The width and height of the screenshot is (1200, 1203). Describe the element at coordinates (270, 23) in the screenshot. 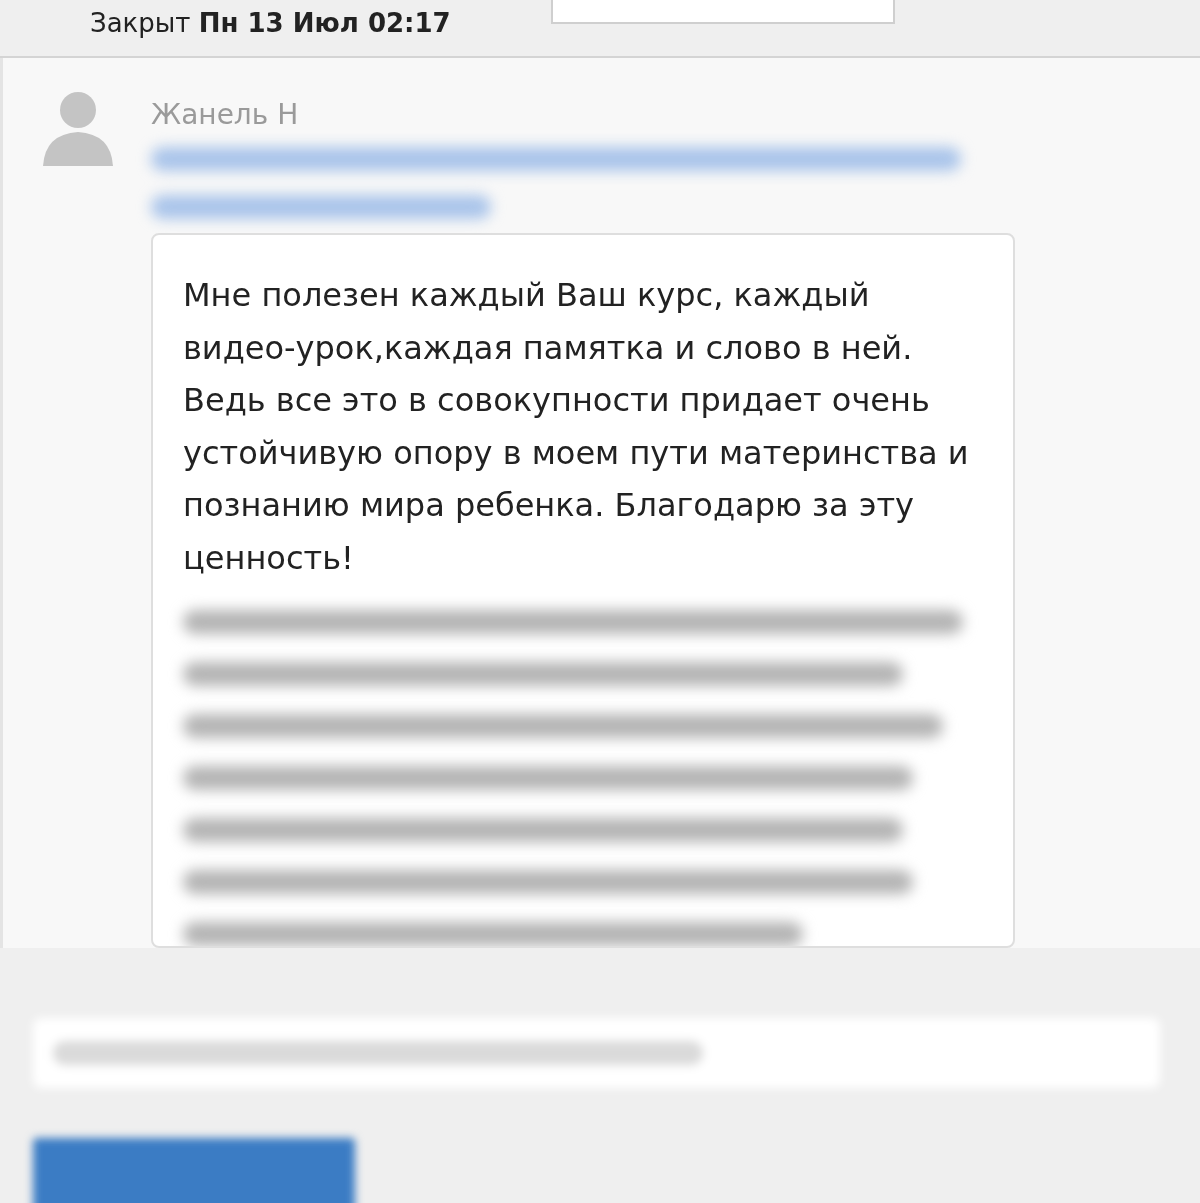

I see `status-text: Закрыт Пн 13 Июл 02:17` at that location.